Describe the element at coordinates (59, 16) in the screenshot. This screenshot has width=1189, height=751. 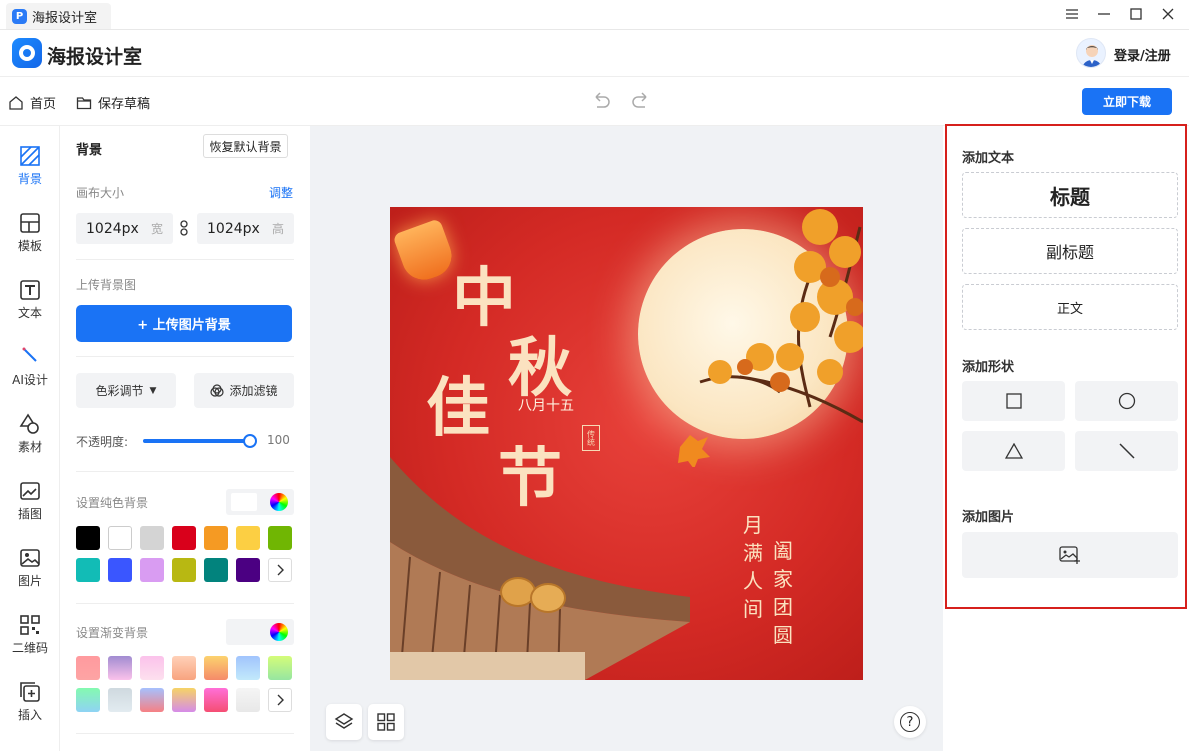
I see `app-window-tab: P 海报设计室` at that location.